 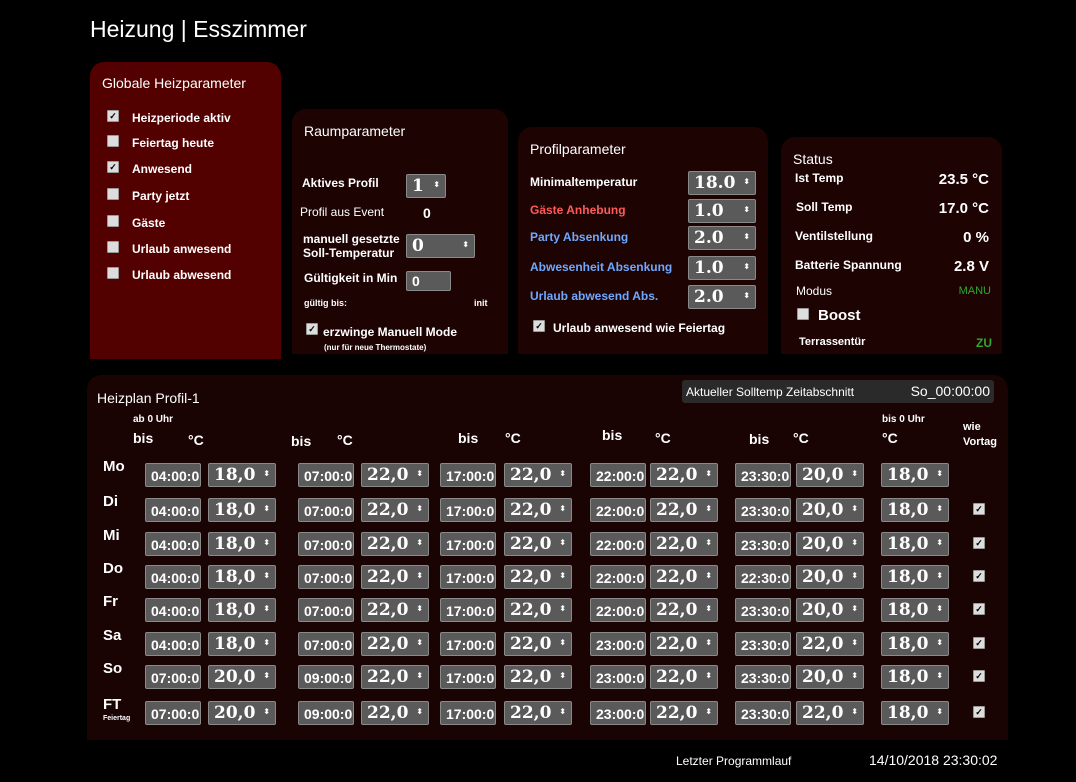 I want to click on holiday-checkbox: ✓, so click(x=539, y=326).